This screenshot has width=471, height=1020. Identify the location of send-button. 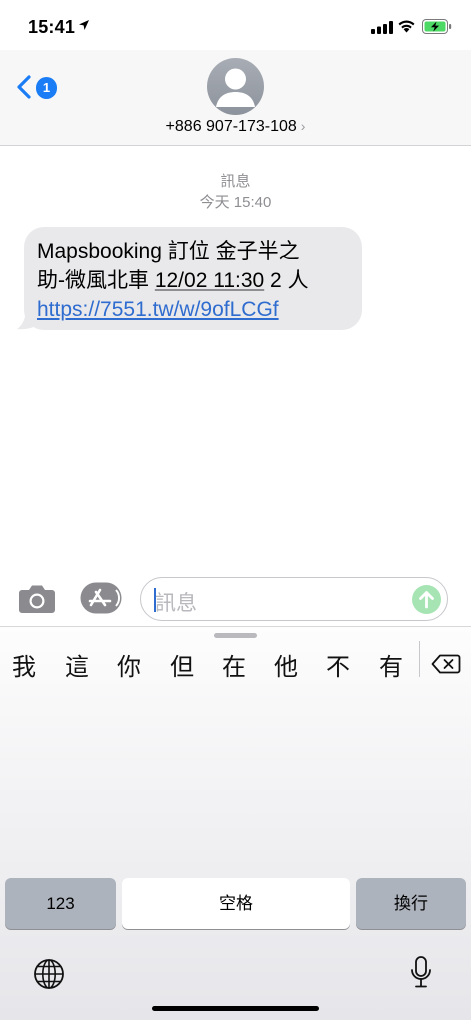
(426, 599).